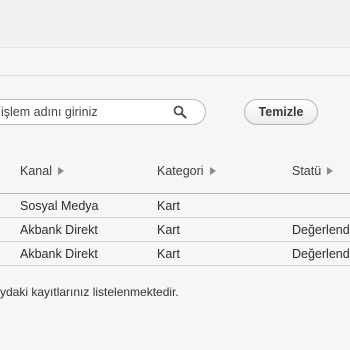 The width and height of the screenshot is (350, 350). What do you see at coordinates (49, 112) in the screenshot?
I see `search-input-text: işlem adını giriniz` at bounding box center [49, 112].